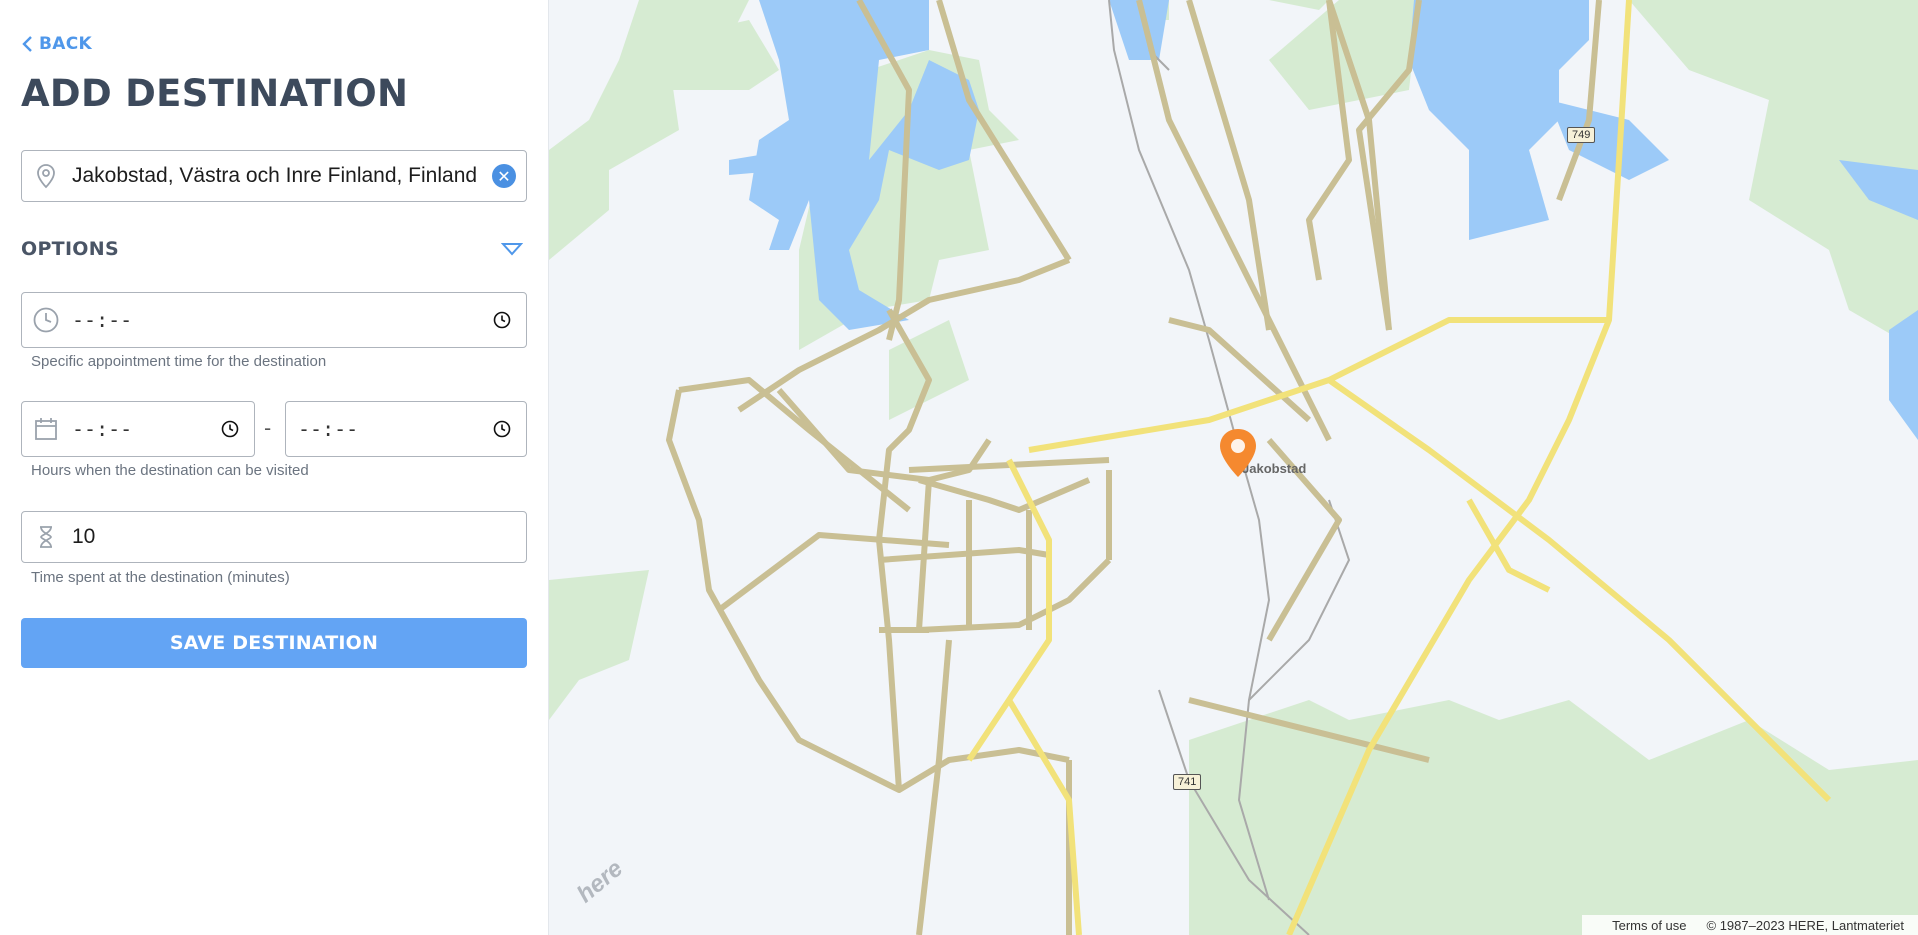 The height and width of the screenshot is (935, 1918). Describe the element at coordinates (1187, 782) in the screenshot. I see `road-shield-741: 741` at that location.